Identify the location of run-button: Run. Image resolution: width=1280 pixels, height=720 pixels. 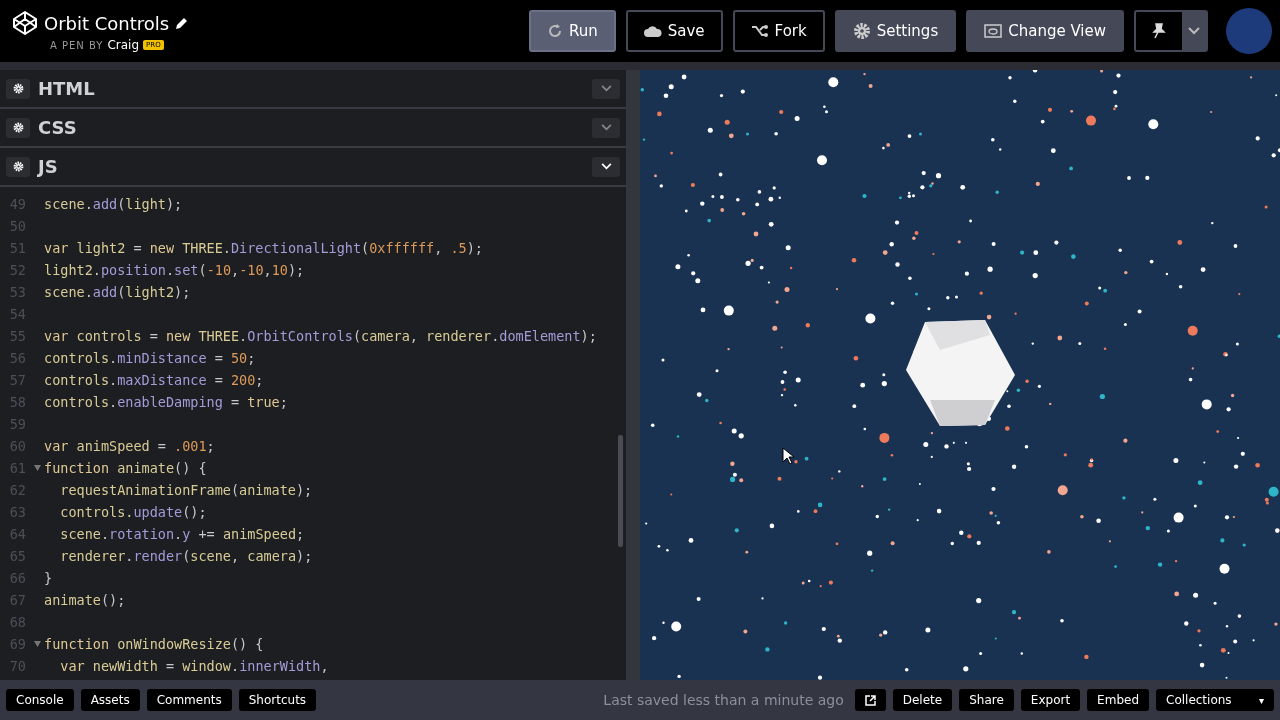
(572, 31).